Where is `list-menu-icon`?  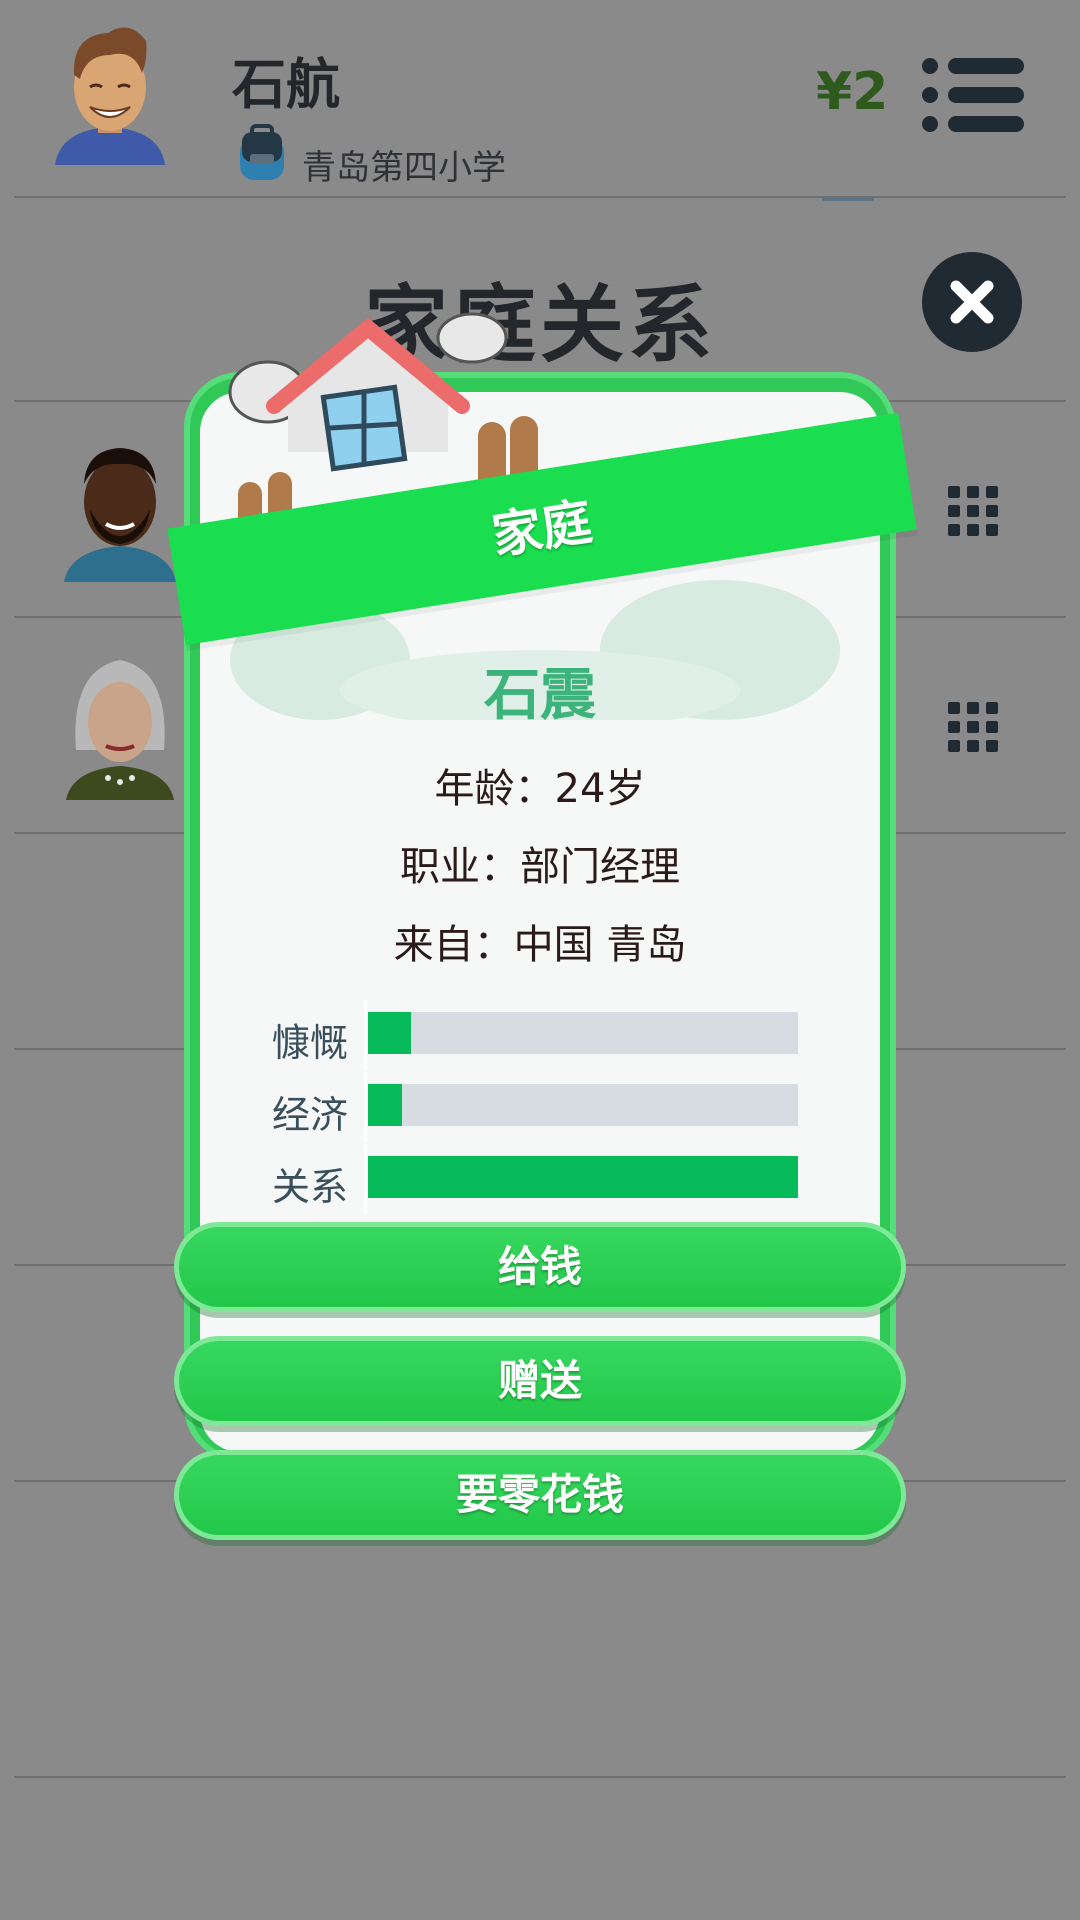 list-menu-icon is located at coordinates (973, 95).